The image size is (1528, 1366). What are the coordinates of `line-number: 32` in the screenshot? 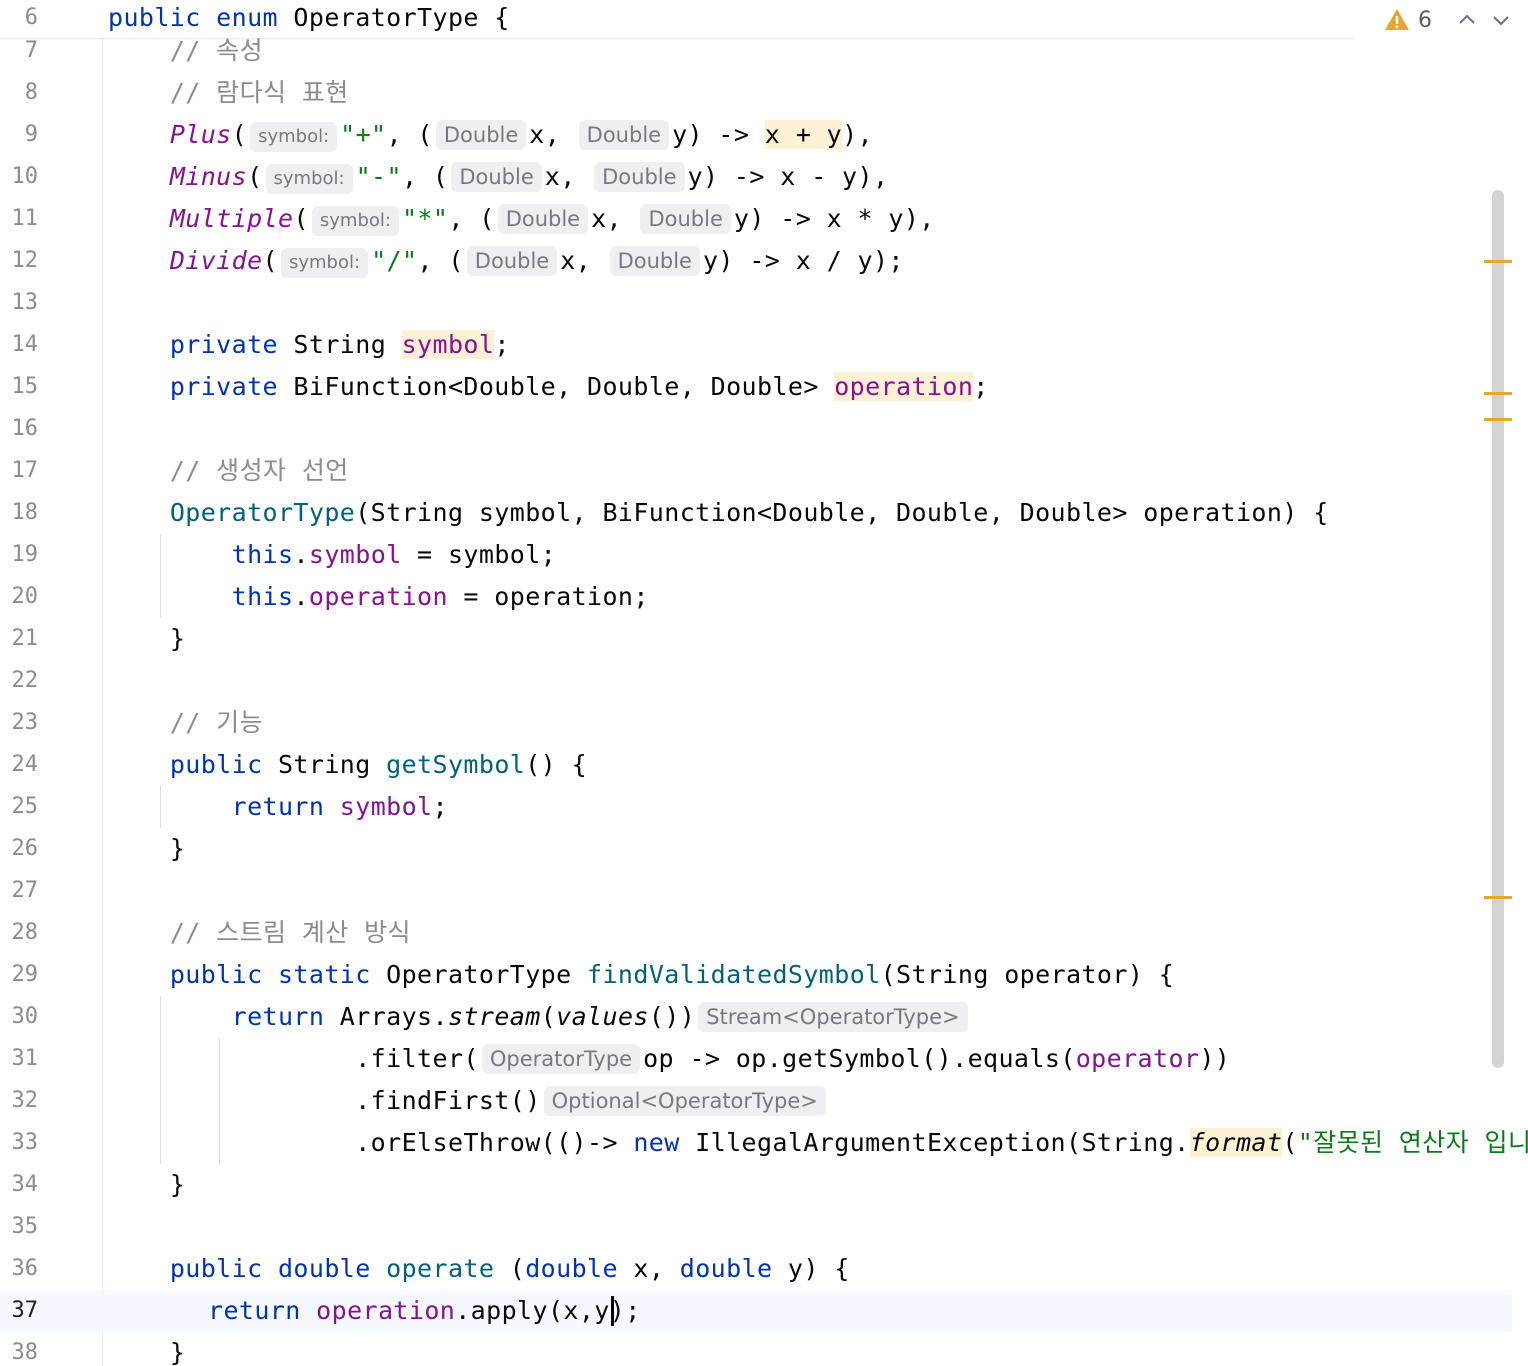 It's located at (25, 1100).